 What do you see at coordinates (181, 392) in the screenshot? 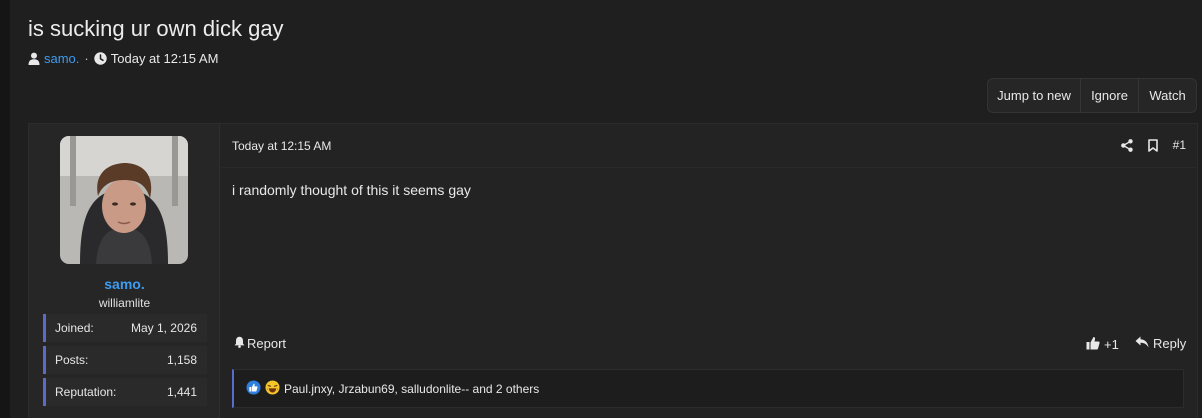
I see `stat-value: 1,441` at bounding box center [181, 392].